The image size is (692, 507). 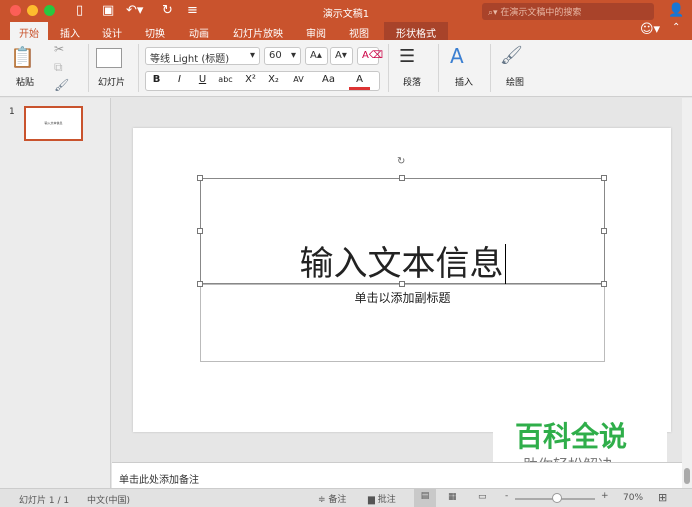 What do you see at coordinates (341, 56) in the screenshot?
I see `shrink-font-button: A▾` at bounding box center [341, 56].